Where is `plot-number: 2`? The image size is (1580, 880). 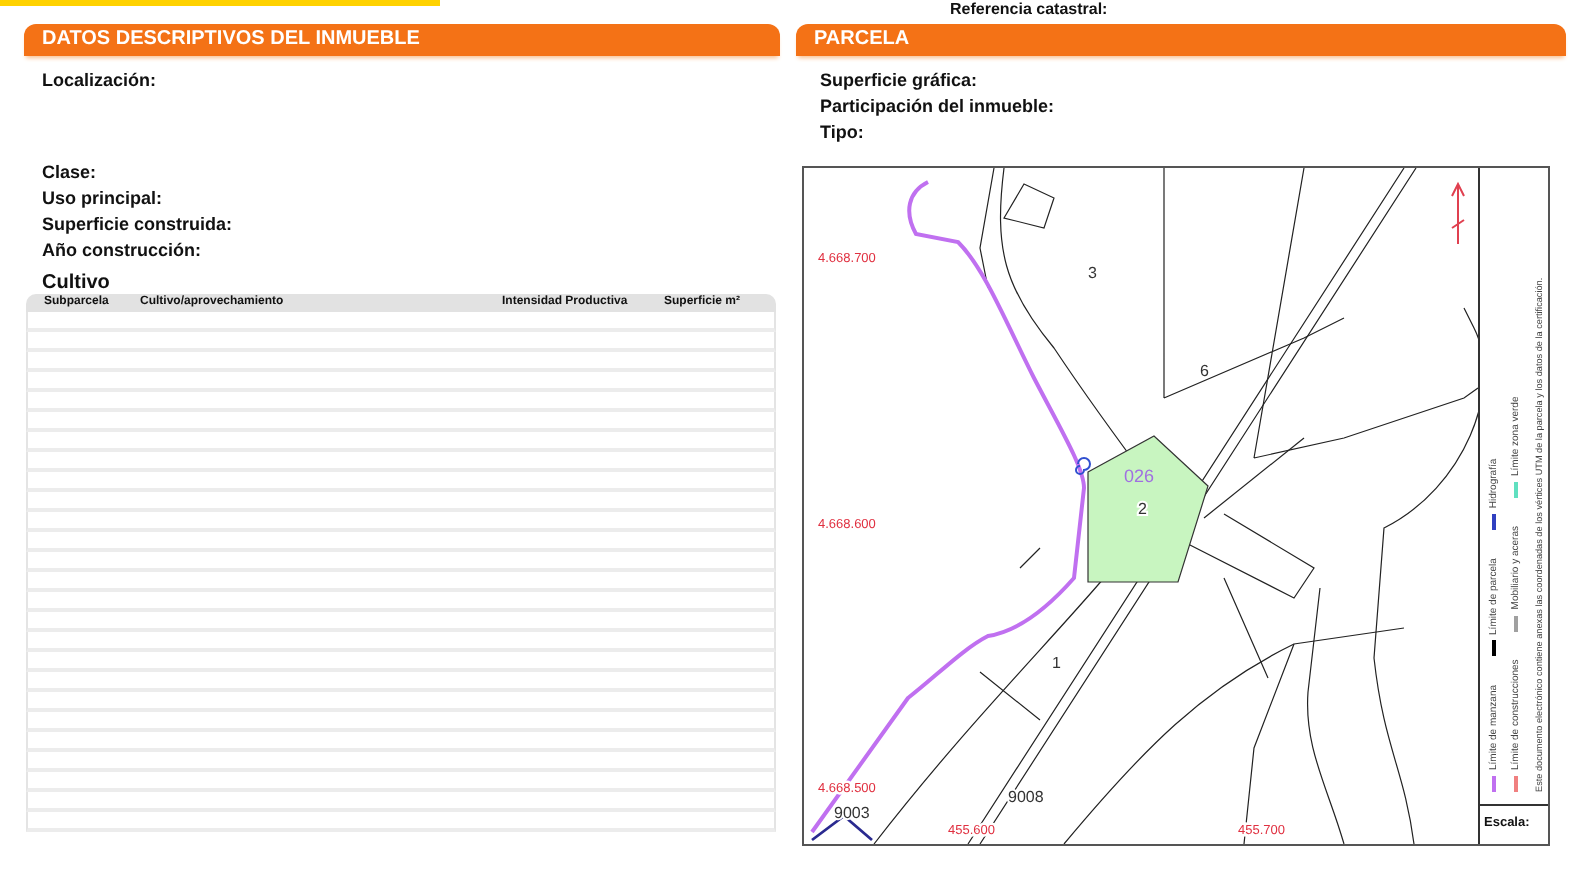 plot-number: 2 is located at coordinates (1142, 509).